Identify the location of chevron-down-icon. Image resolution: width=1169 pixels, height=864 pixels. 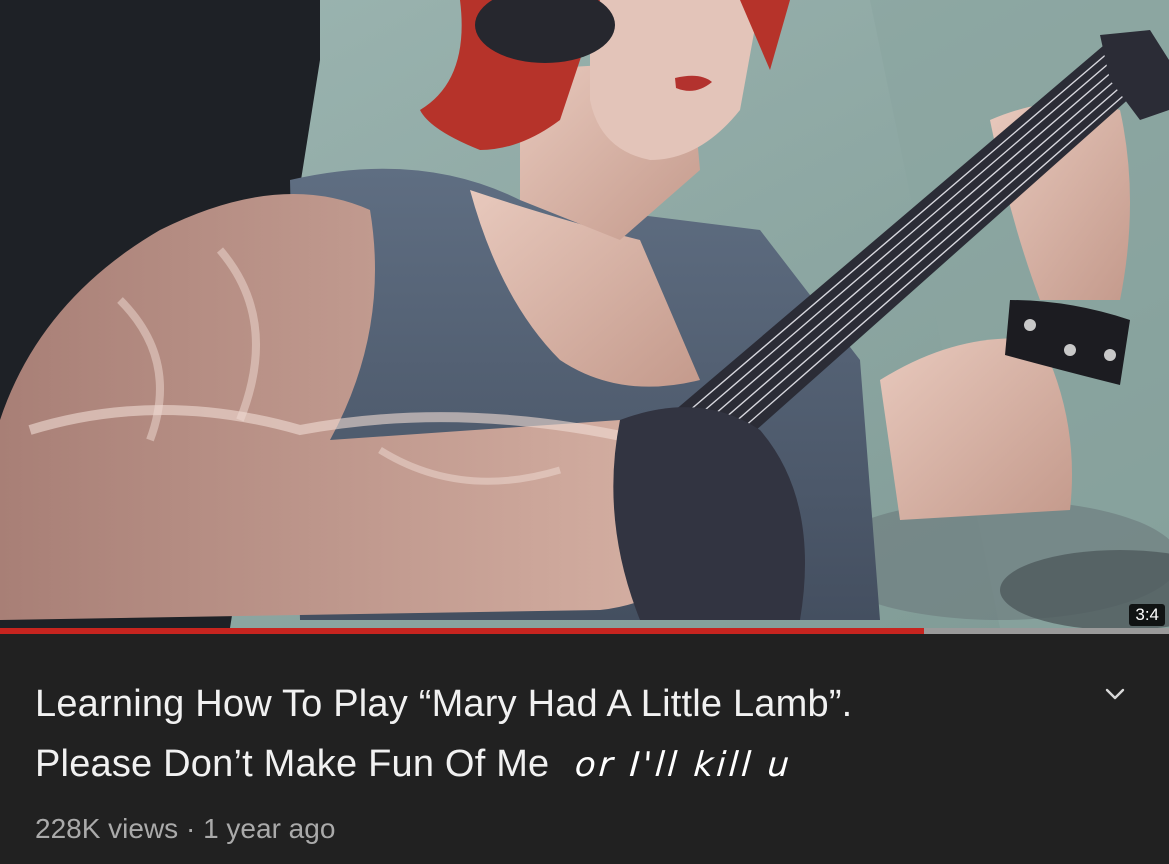
(1115, 694).